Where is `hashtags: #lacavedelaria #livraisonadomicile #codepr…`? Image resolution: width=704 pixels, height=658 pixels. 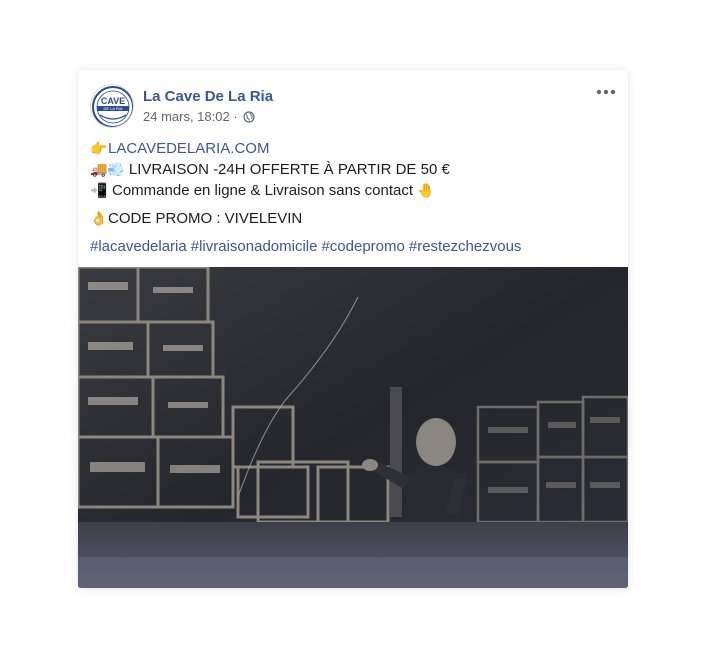 hashtags: #lacavedelaria #livraisonadomicile #codepr… is located at coordinates (353, 246).